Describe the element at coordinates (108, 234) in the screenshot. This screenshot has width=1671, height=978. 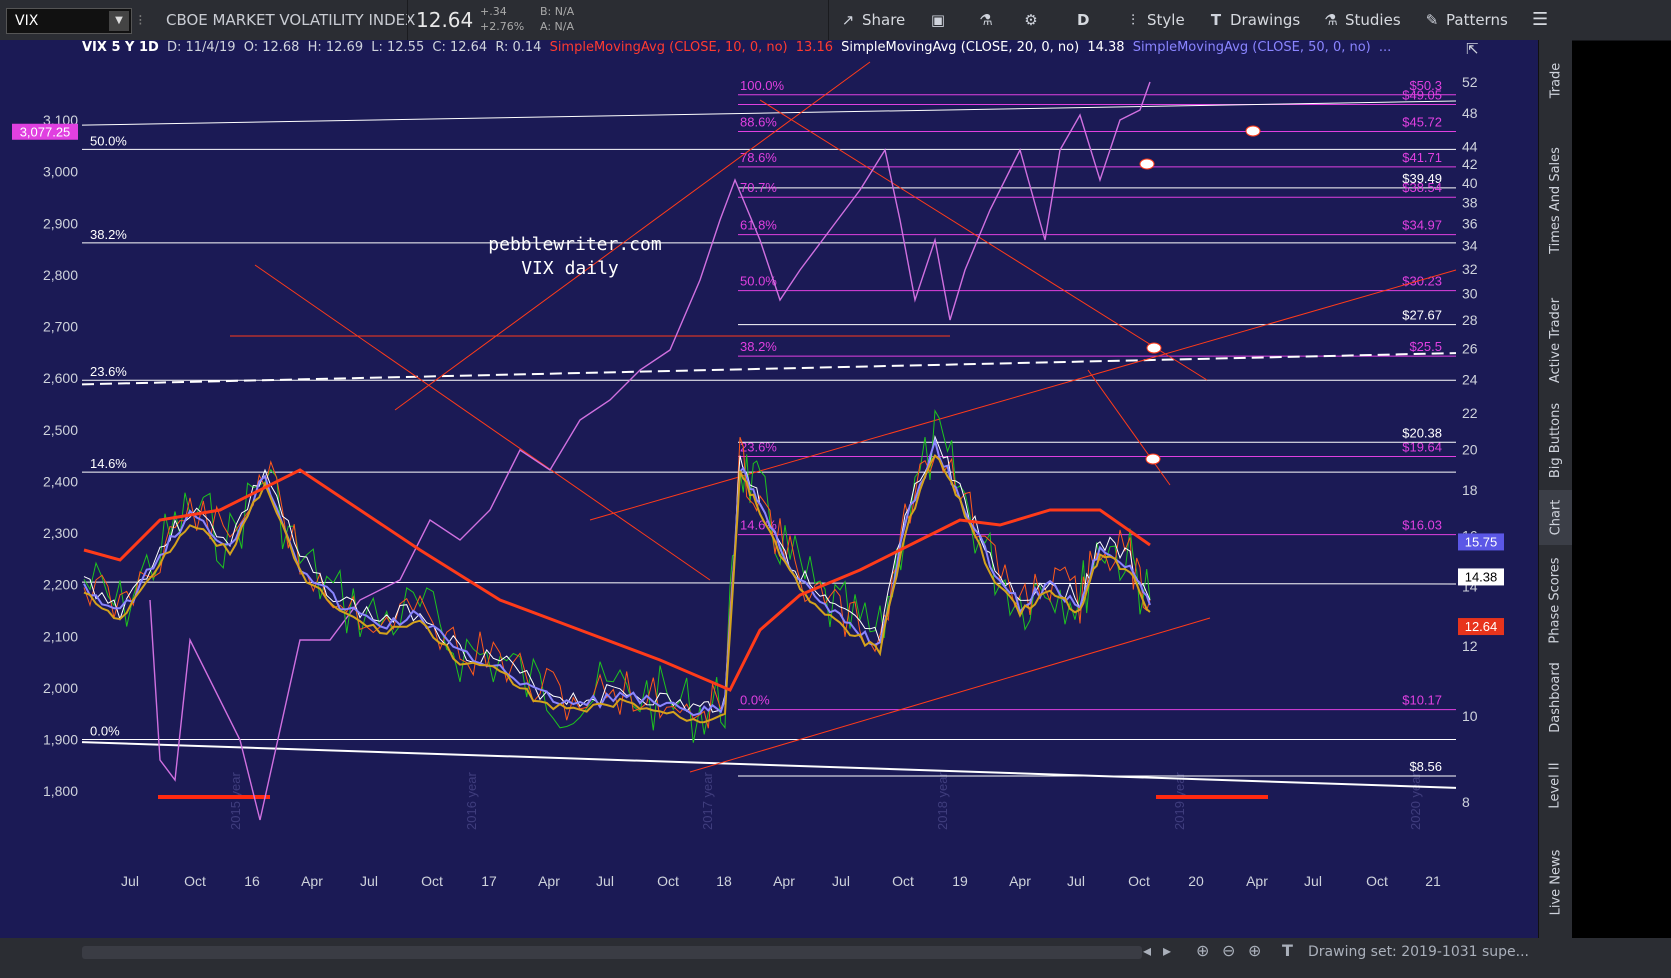
I see `fib-label-left: 38.2%` at that location.